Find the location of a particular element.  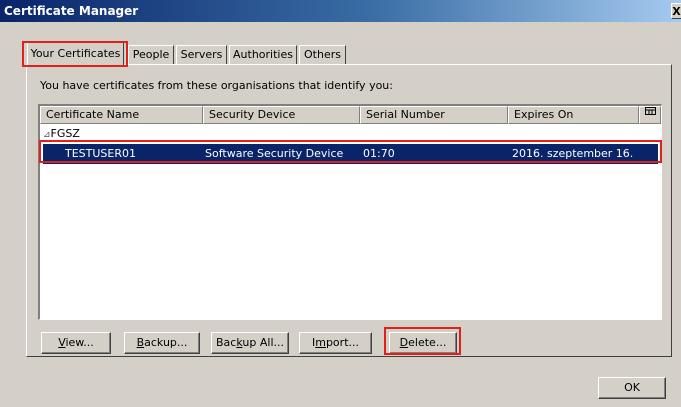

title-bar: Certificate Manager X is located at coordinates (340, 11).